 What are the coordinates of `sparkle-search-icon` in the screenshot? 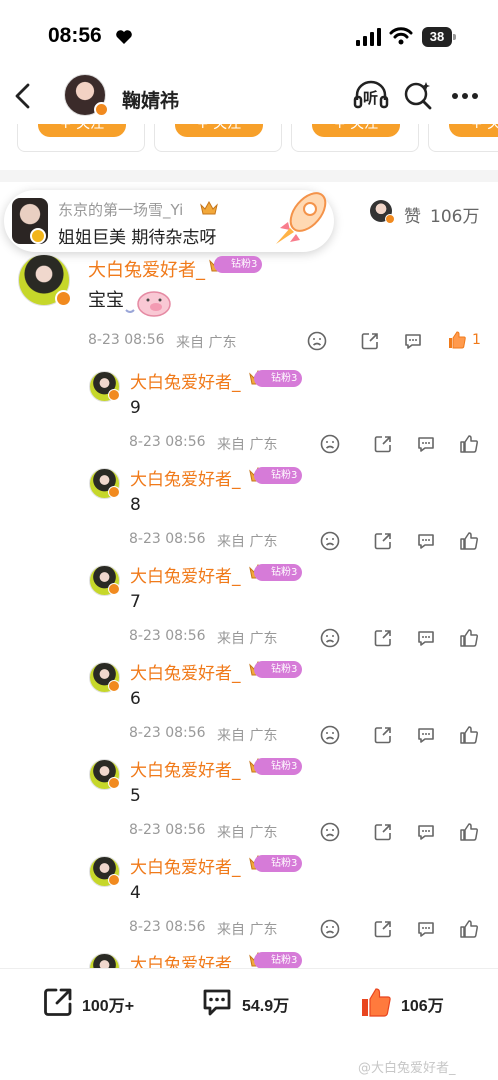 It's located at (418, 95).